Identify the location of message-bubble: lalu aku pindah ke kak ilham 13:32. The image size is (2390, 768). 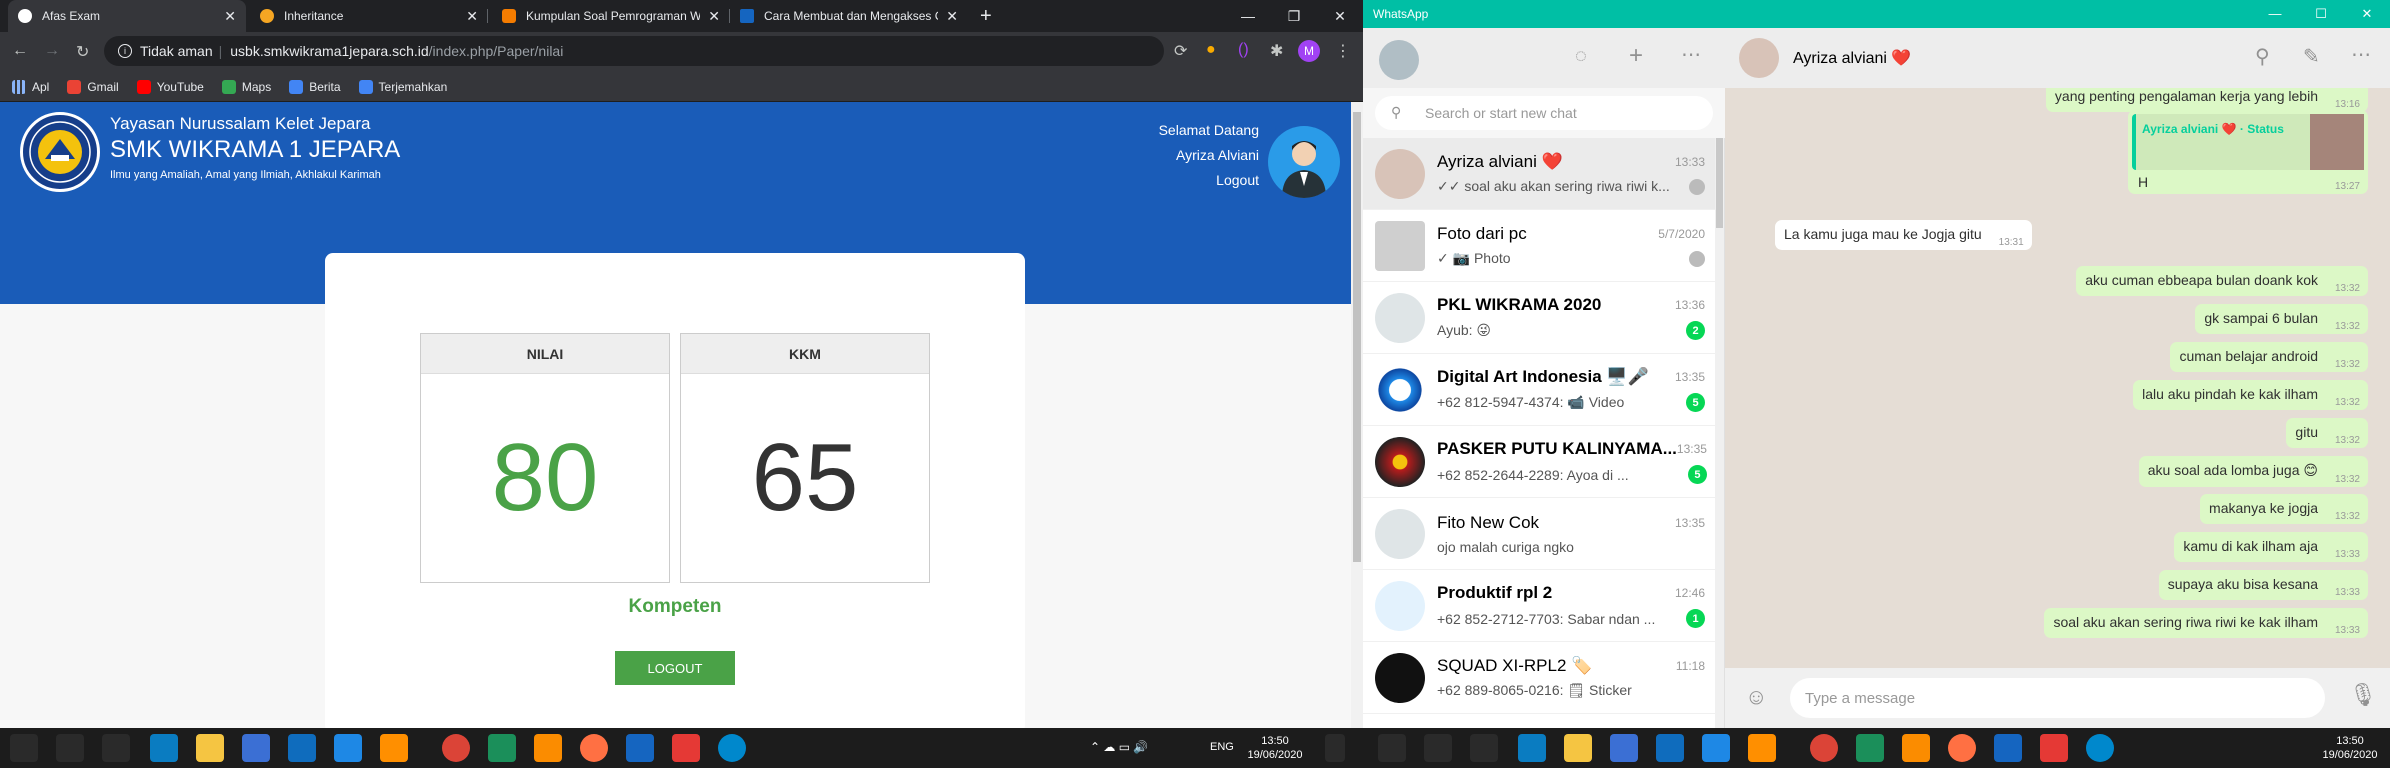
(2250, 395).